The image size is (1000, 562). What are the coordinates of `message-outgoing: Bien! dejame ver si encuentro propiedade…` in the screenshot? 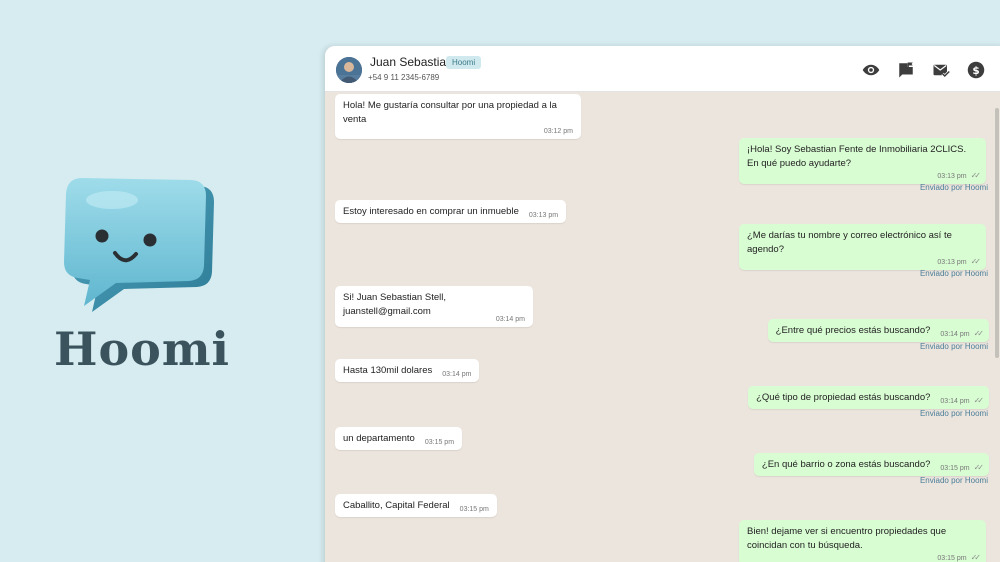 It's located at (862, 541).